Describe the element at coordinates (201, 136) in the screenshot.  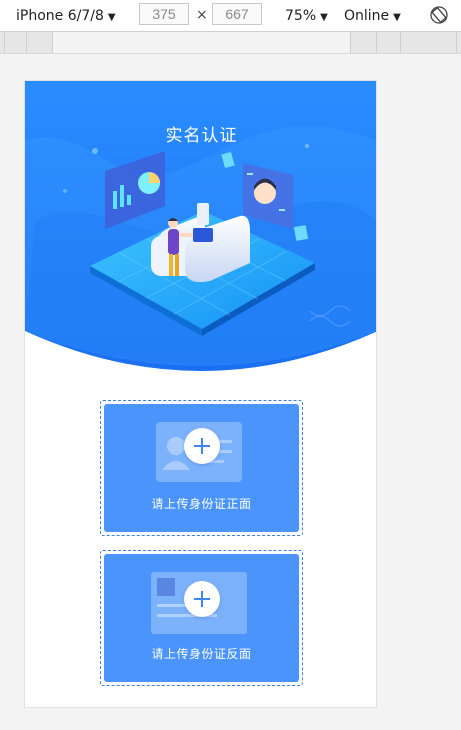
I see `page-title: 实名认证` at that location.